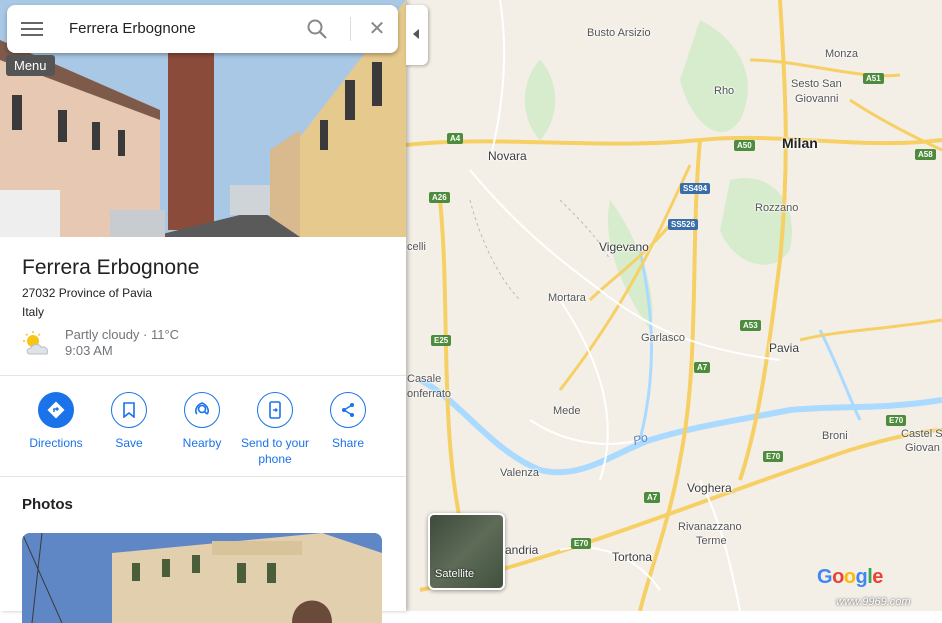 The height and width of the screenshot is (623, 942). Describe the element at coordinates (619, 33) in the screenshot. I see `city-label: Busto Arsizio` at that location.